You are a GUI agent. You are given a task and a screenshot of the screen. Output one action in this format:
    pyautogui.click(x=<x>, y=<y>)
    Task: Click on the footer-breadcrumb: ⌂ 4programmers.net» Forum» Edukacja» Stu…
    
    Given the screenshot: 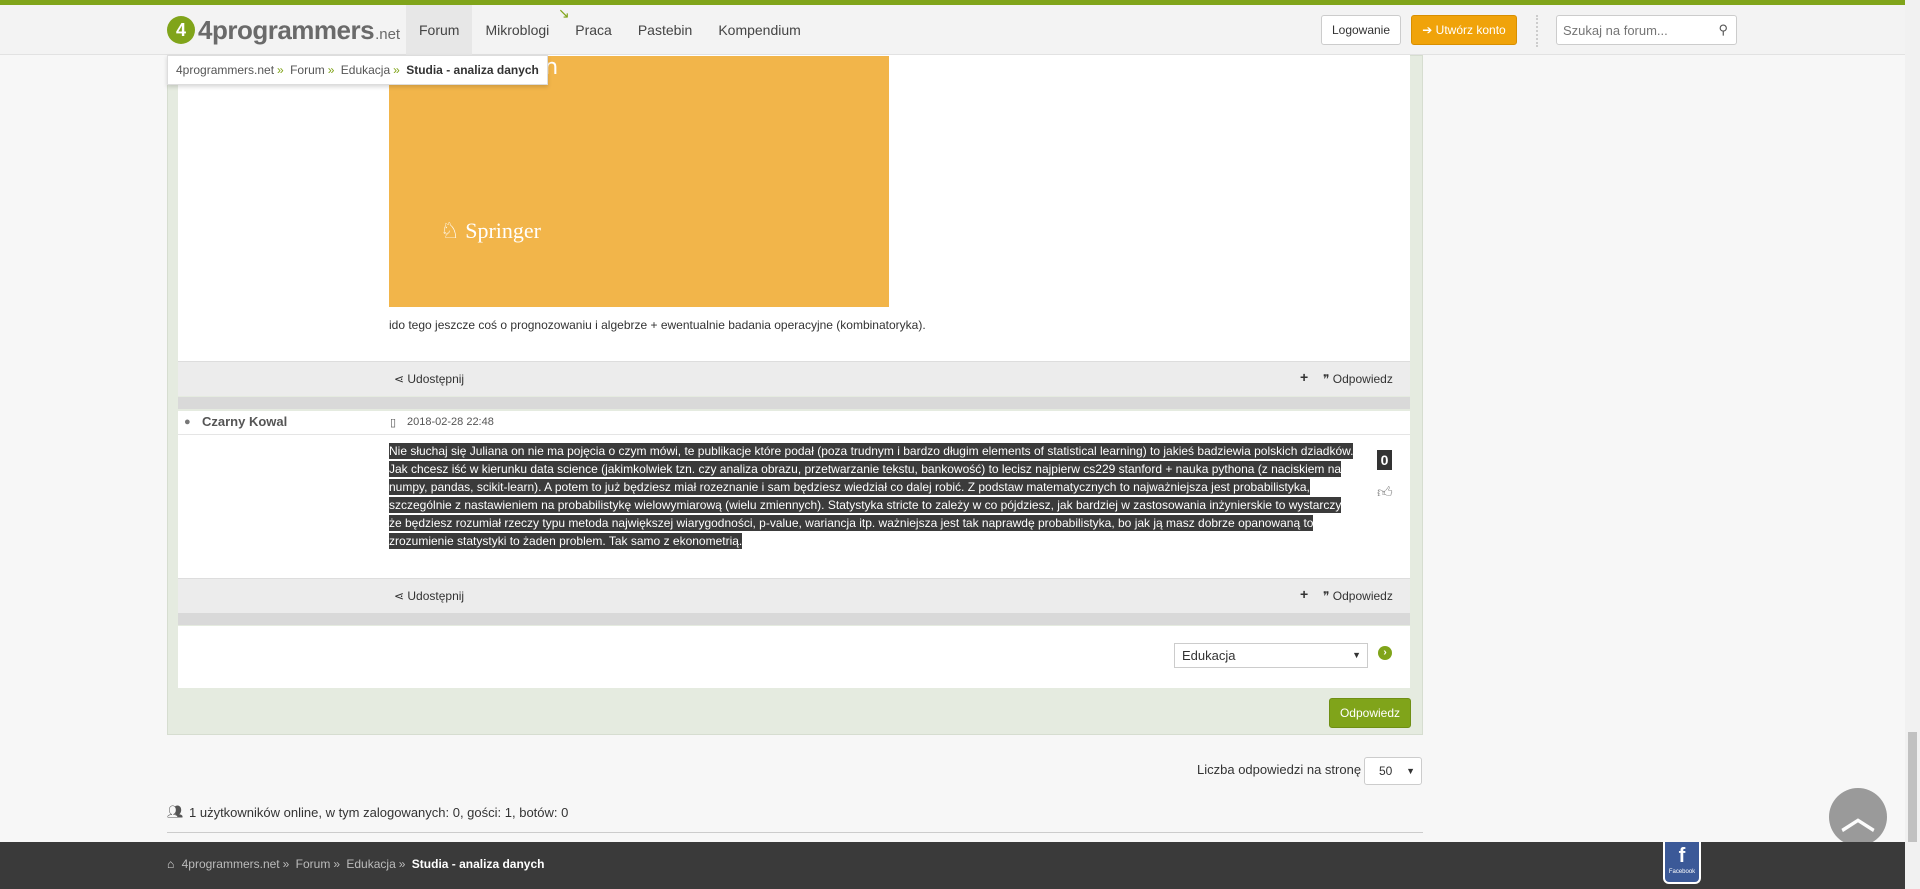 What is the action you would take?
    pyautogui.click(x=356, y=864)
    